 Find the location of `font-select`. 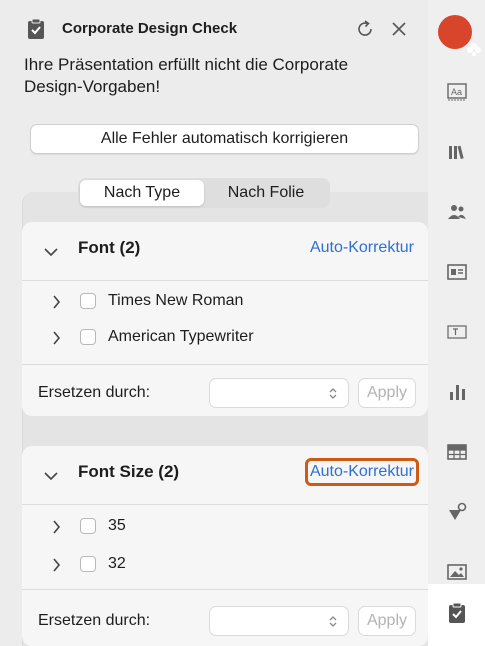

font-select is located at coordinates (279, 393).